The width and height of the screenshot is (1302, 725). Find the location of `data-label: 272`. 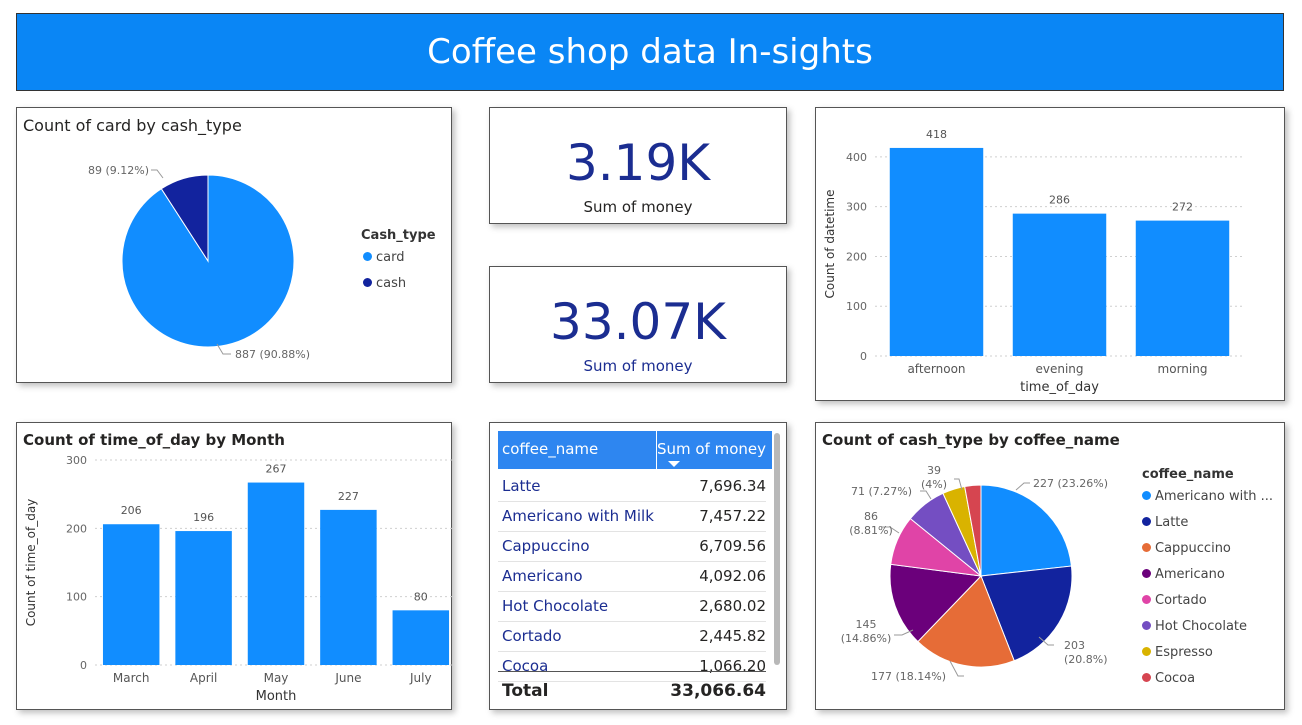

data-label: 272 is located at coordinates (1182, 207).